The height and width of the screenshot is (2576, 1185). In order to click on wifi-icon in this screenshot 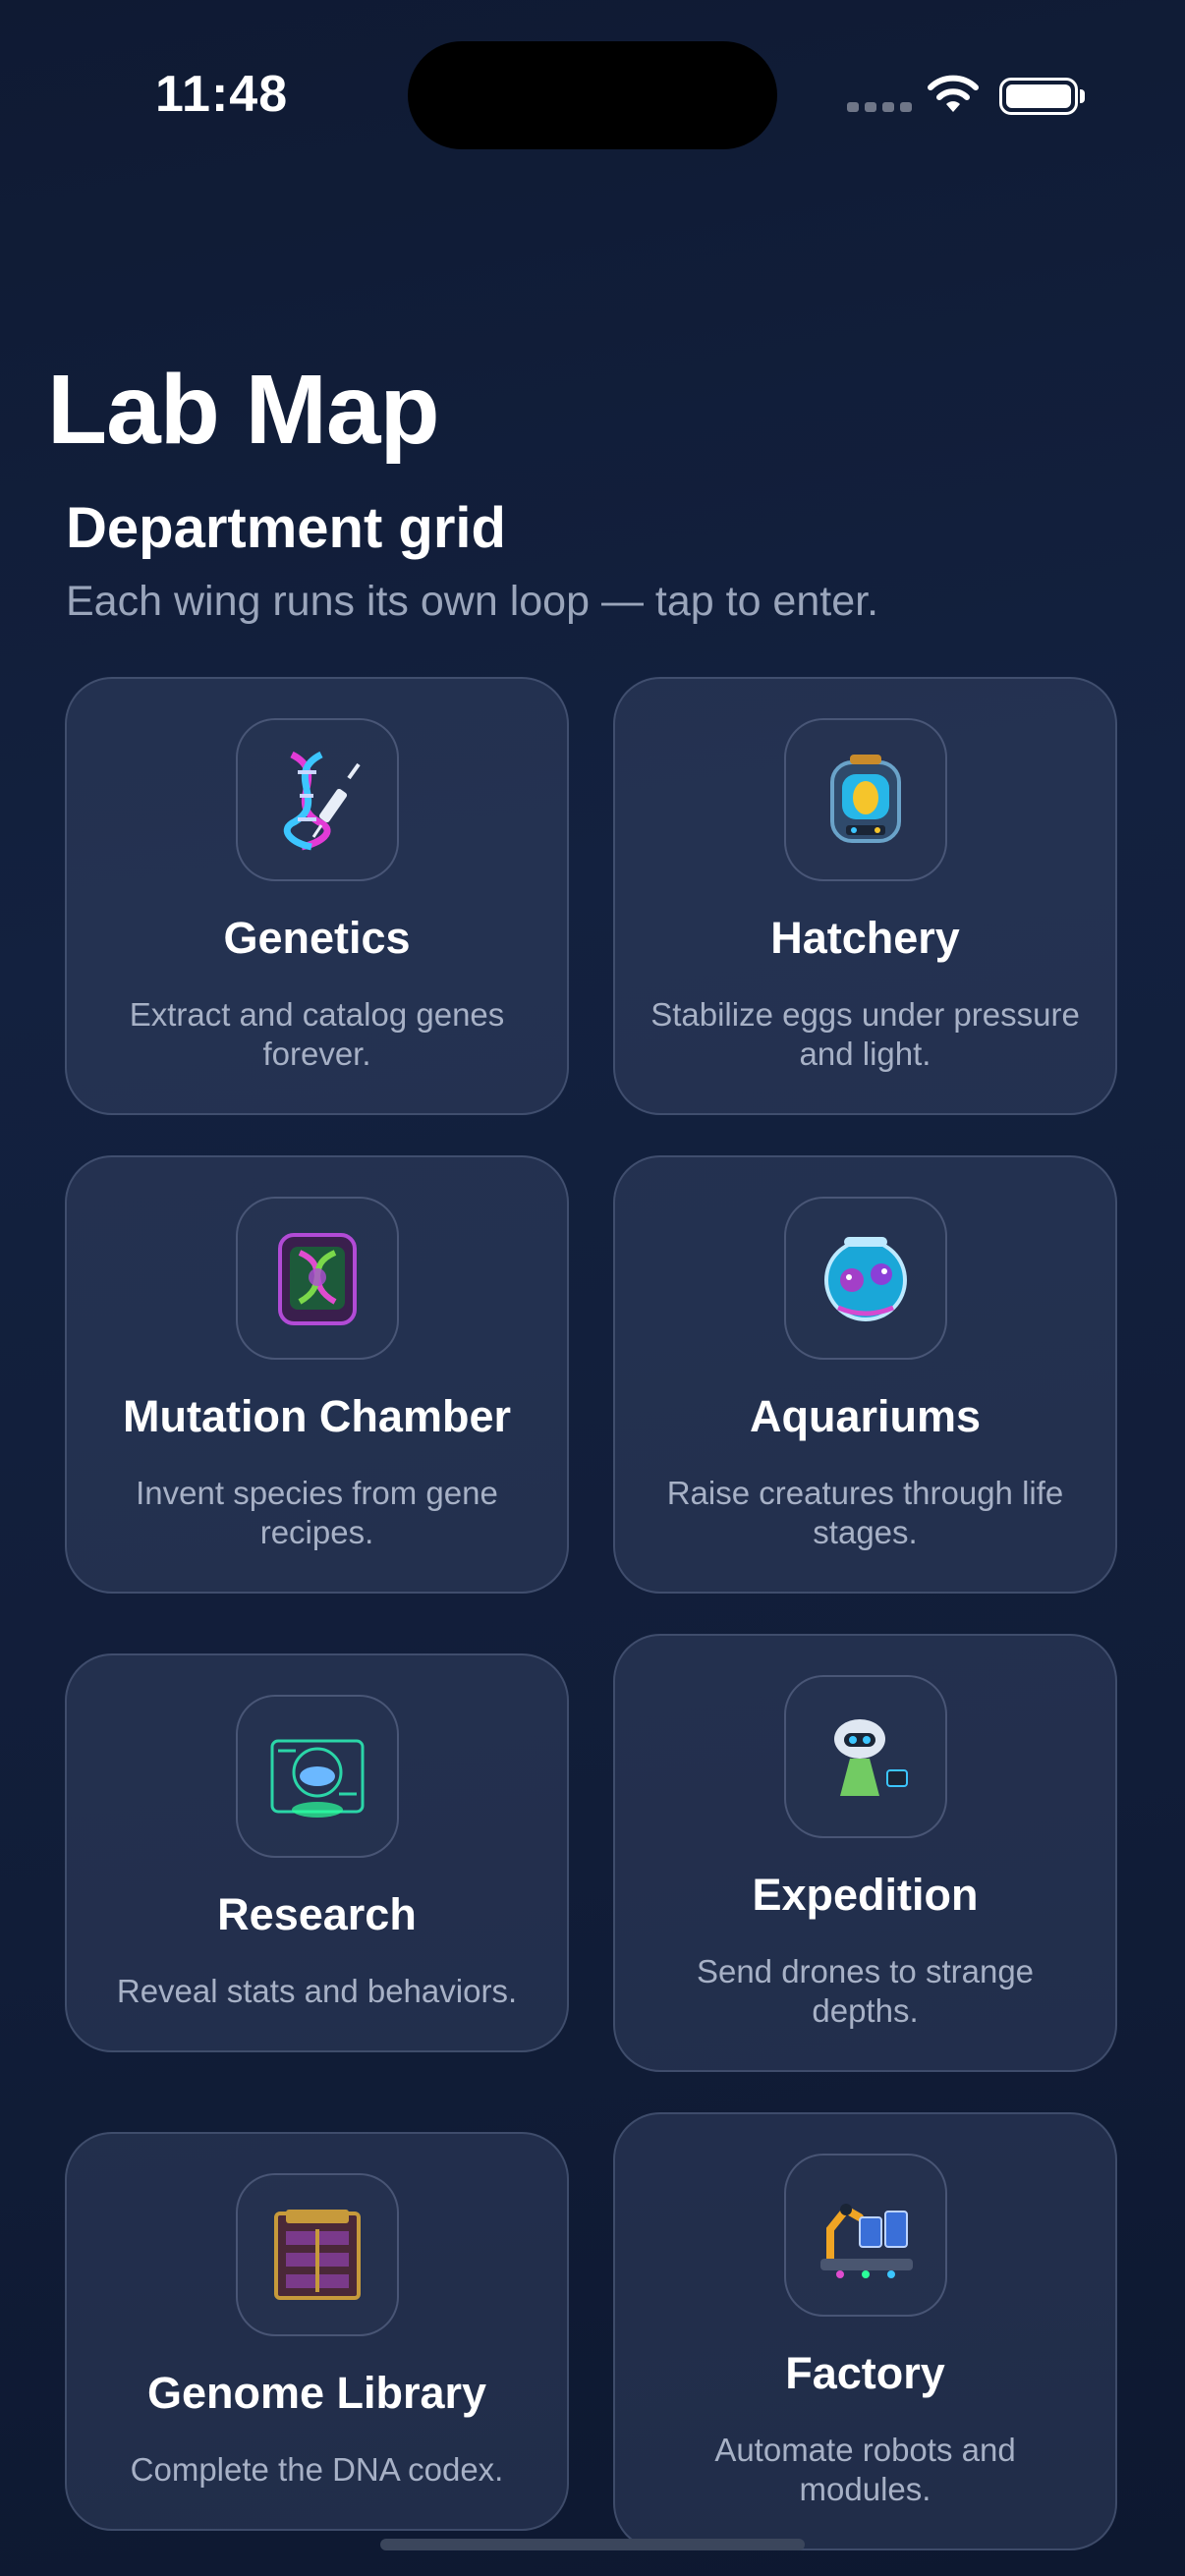, I will do `click(954, 93)`.